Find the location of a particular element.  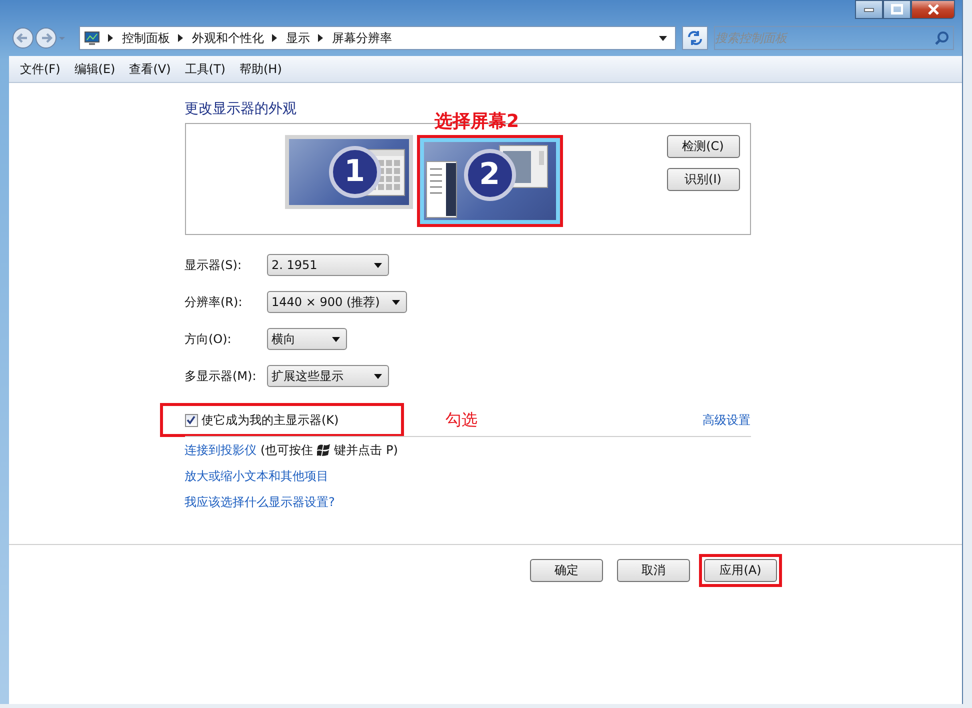

start-menu-drawing is located at coordinates (441, 189).